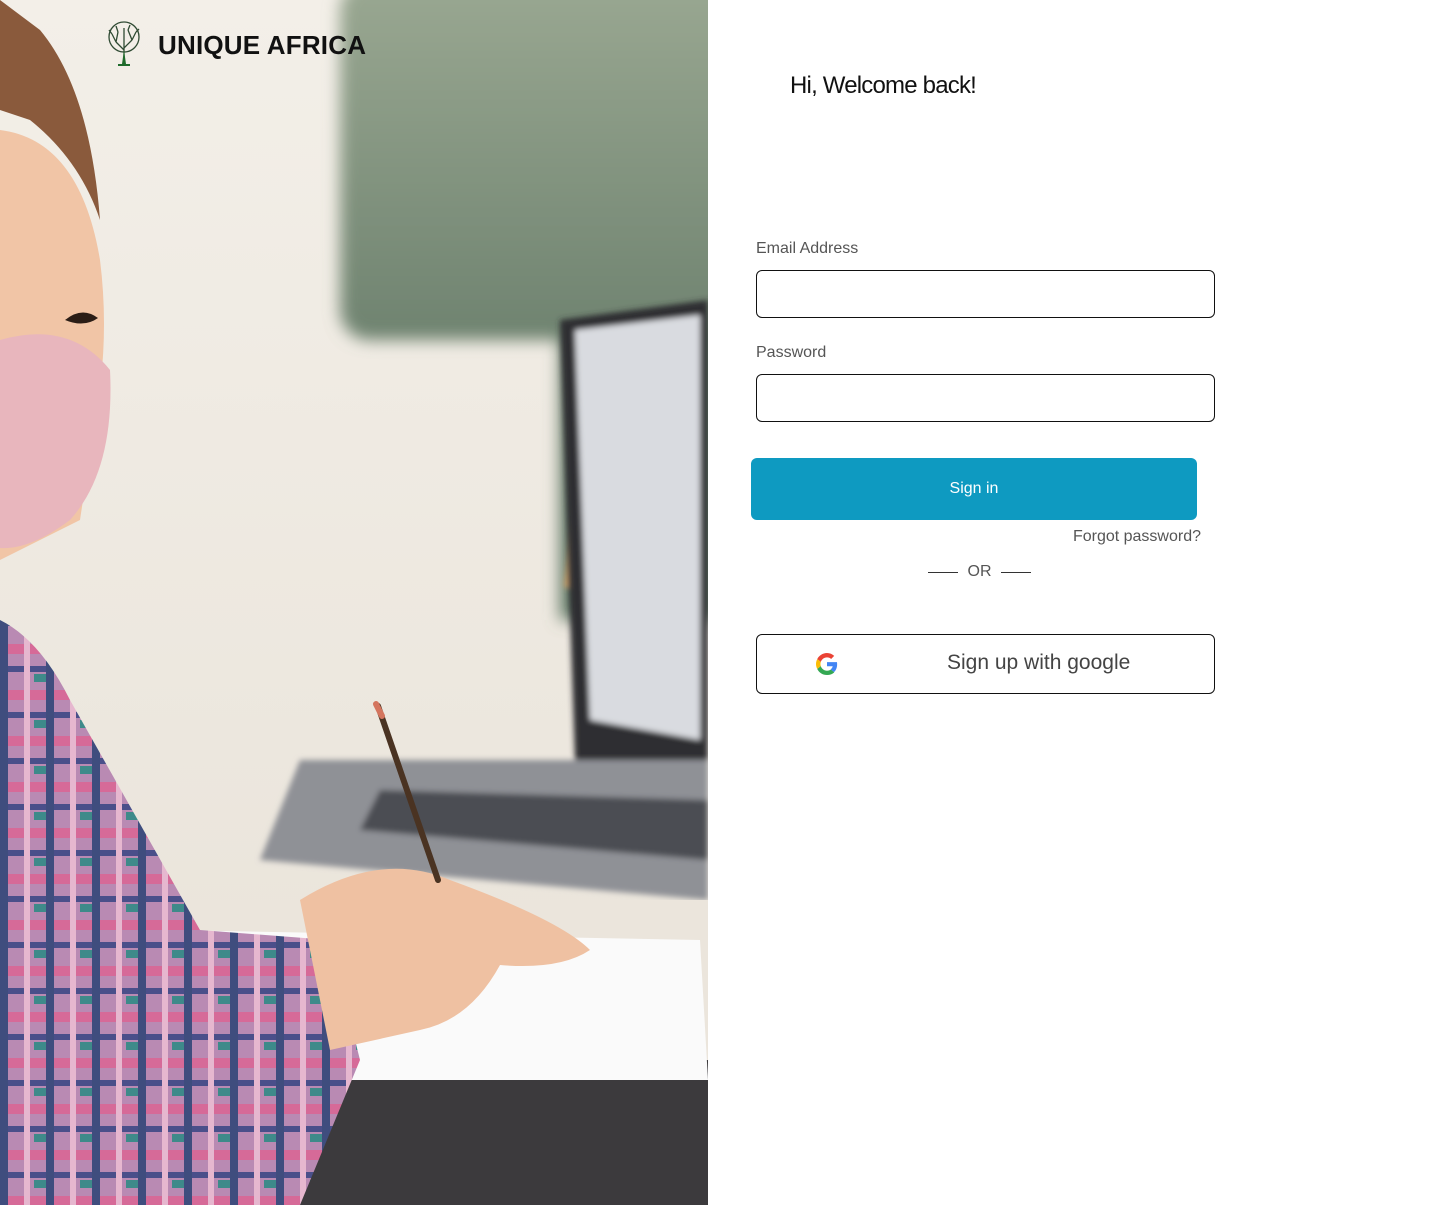  I want to click on google-signup-label: Sign up with google, so click(1039, 662).